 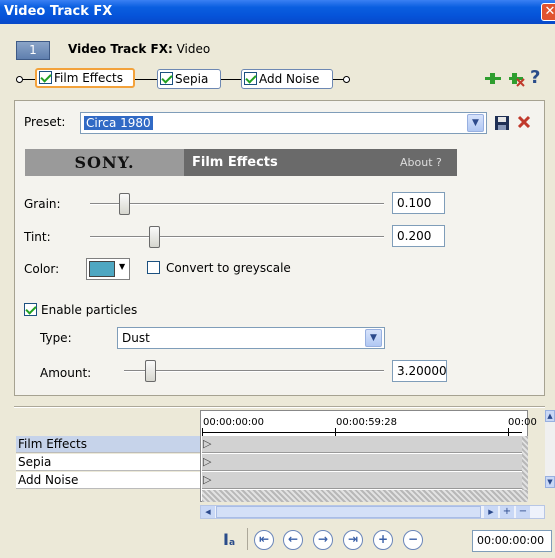 What do you see at coordinates (251, 338) in the screenshot?
I see `type-dropdown: Dust ▼` at bounding box center [251, 338].